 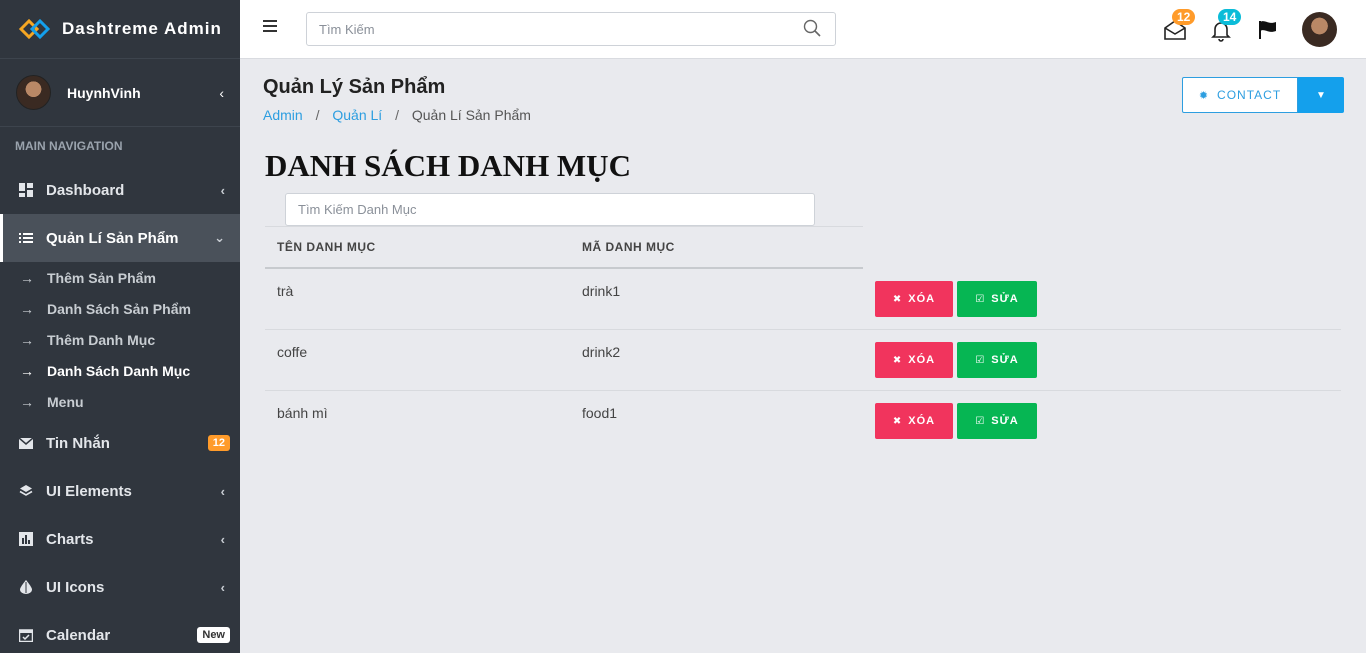 I want to click on sidebar-subitem-category-list: → Danh Sách Danh Mục, so click(x=120, y=370).